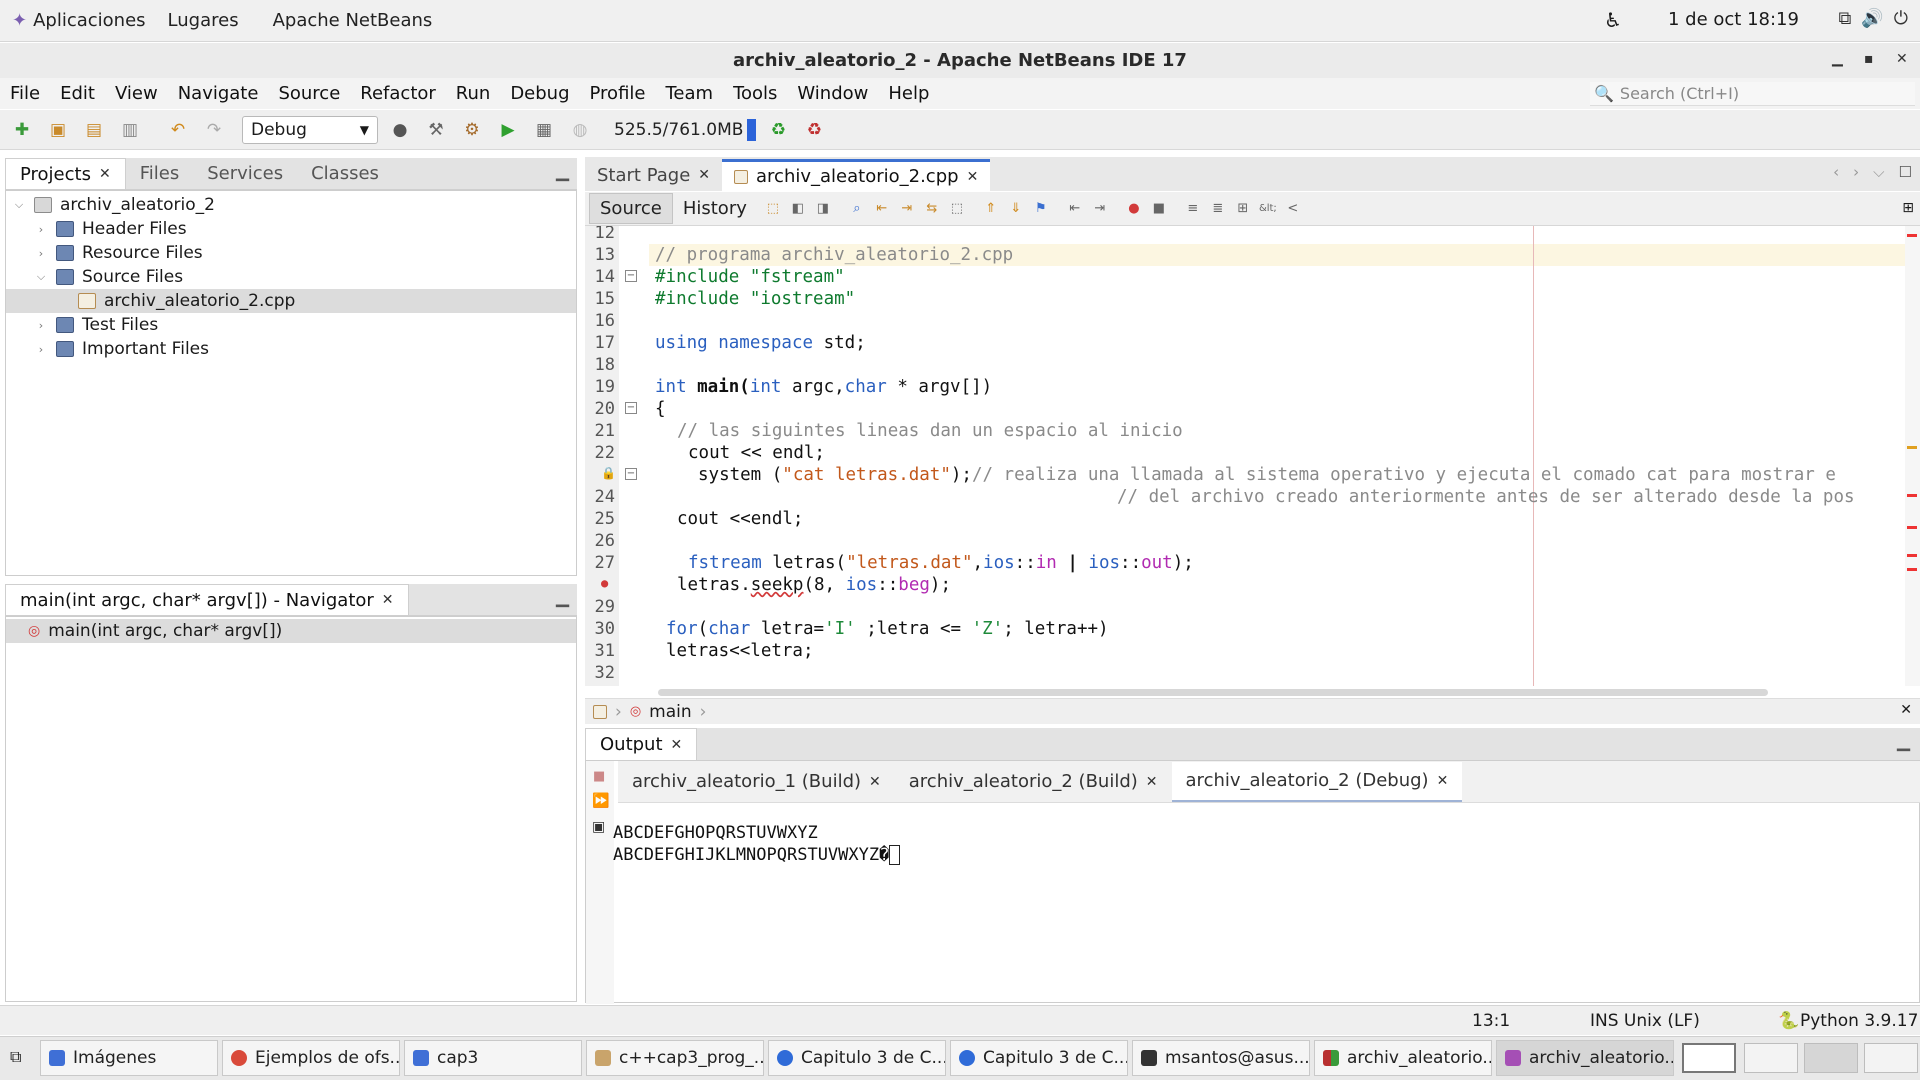  What do you see at coordinates (599, 776) in the screenshot?
I see `stop-icon: ■` at bounding box center [599, 776].